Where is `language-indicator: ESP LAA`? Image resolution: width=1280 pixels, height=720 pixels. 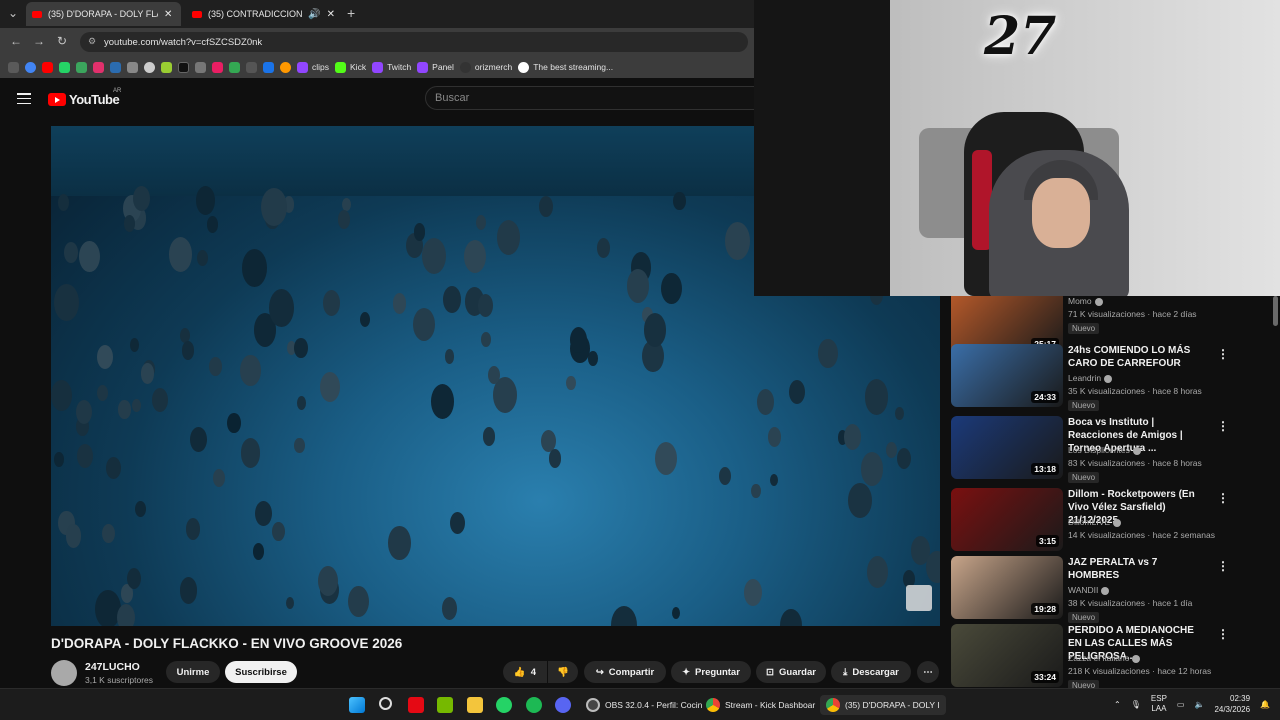
language-indicator: ESP LAA is located at coordinates (1159, 704).